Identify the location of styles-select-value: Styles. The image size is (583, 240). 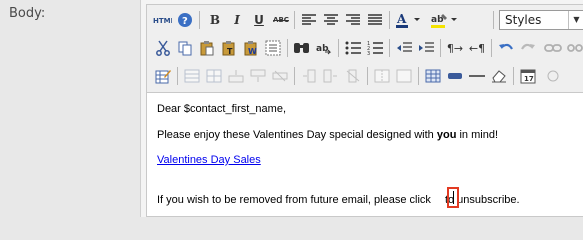
(523, 20).